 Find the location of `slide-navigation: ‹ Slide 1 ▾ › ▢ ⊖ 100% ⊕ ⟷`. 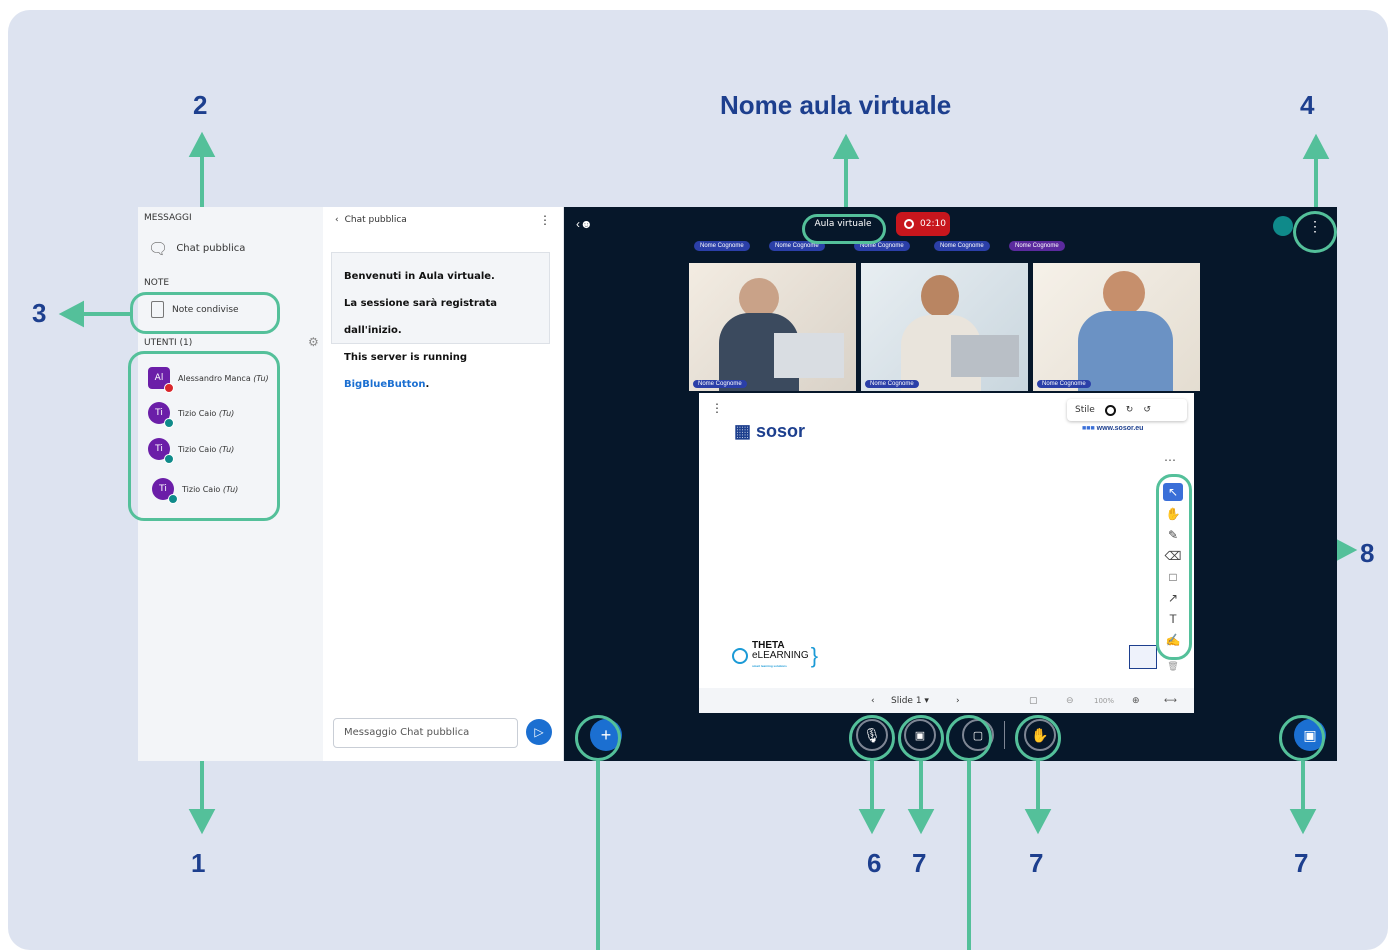

slide-navigation: ‹ Slide 1 ▾ › ▢ ⊖ 100% ⊕ ⟷ is located at coordinates (946, 700).